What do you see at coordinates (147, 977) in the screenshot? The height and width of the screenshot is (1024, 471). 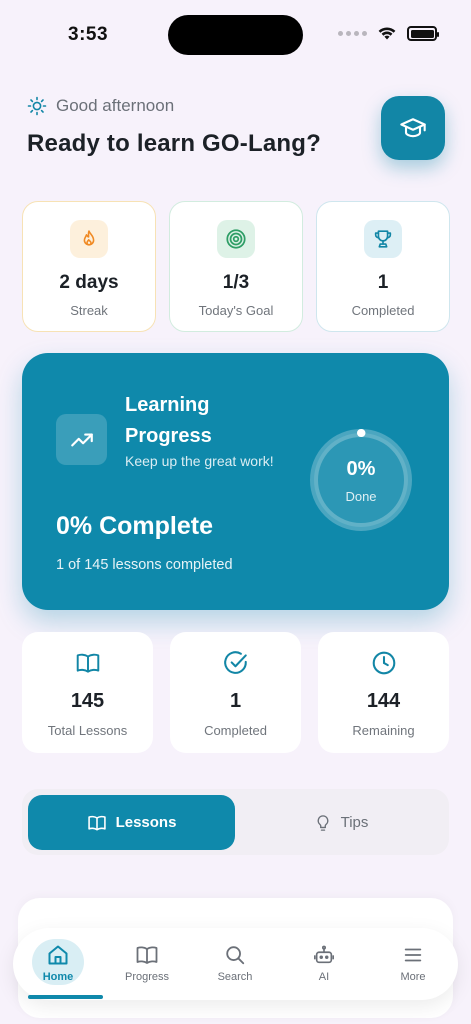 I see `tab-progress-label: Progress` at bounding box center [147, 977].